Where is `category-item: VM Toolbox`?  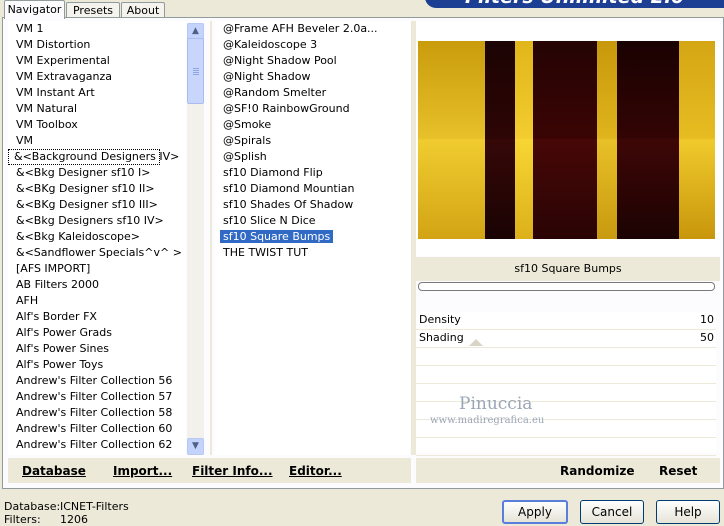 category-item: VM Toolbox is located at coordinates (97, 125).